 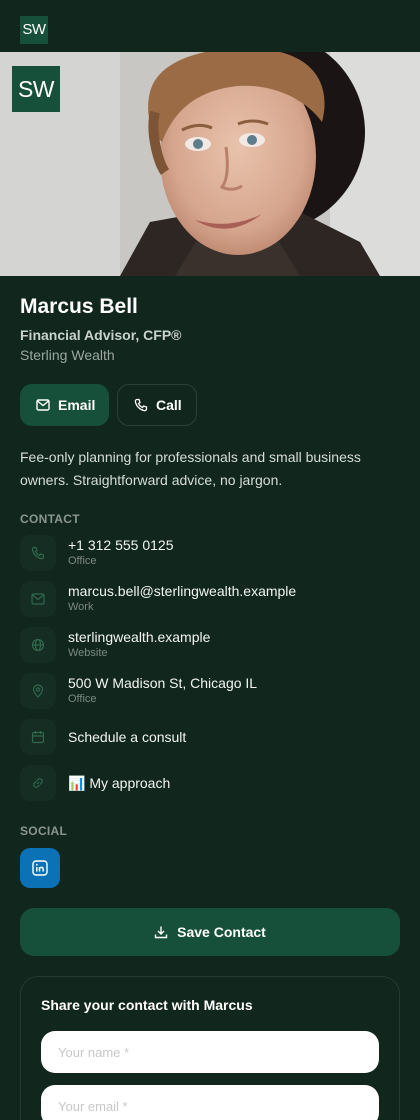 I want to click on save-contact-button: Save Contact, so click(x=210, y=932).